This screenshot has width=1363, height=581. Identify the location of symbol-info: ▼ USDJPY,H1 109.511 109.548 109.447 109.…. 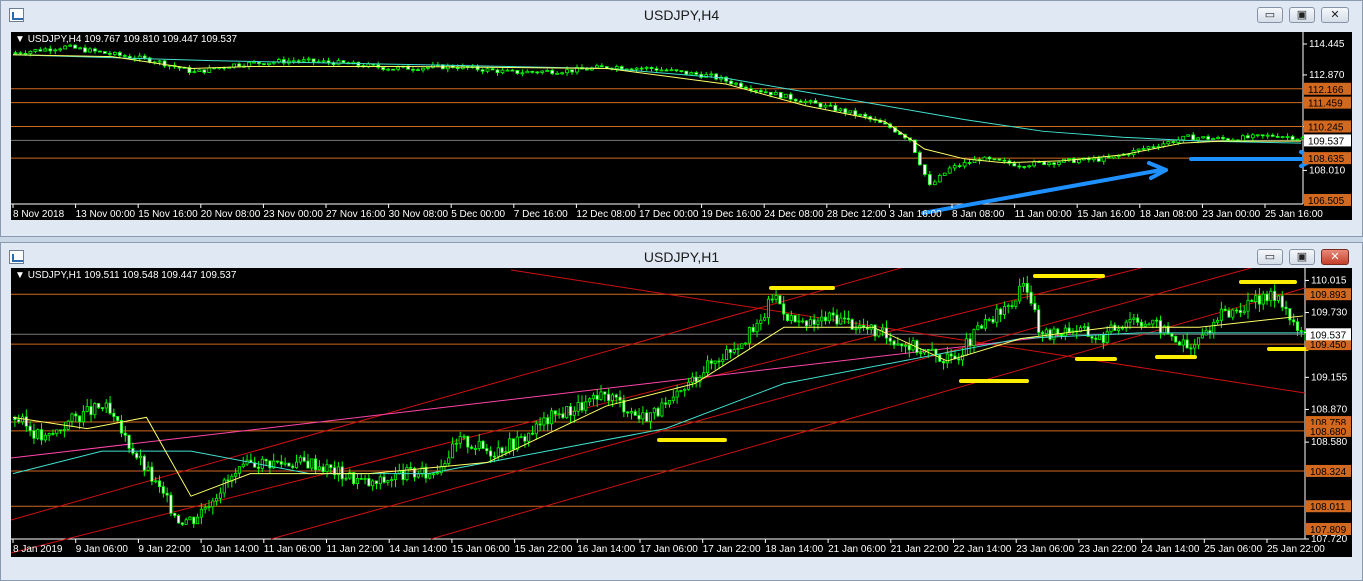
(126, 275).